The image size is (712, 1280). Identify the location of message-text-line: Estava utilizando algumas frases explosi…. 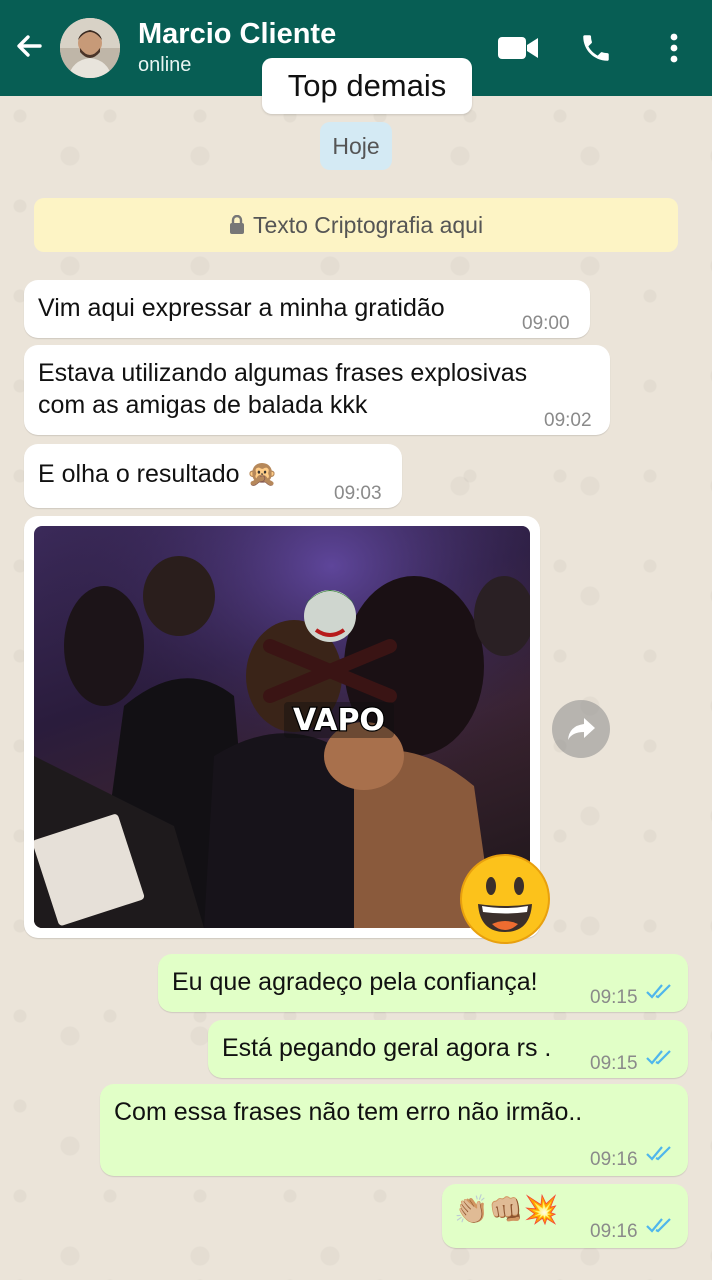
(283, 373).